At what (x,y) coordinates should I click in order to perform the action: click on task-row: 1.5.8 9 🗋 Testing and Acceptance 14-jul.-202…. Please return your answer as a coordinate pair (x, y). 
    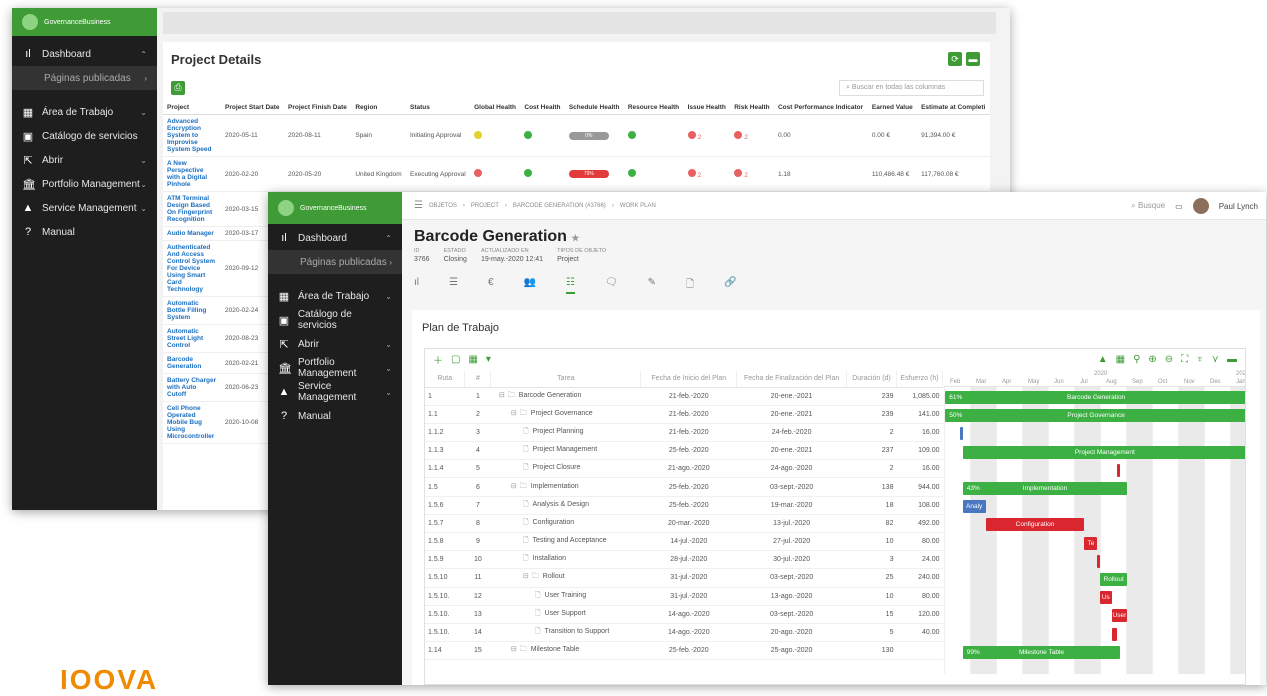
    Looking at the image, I should click on (684, 542).